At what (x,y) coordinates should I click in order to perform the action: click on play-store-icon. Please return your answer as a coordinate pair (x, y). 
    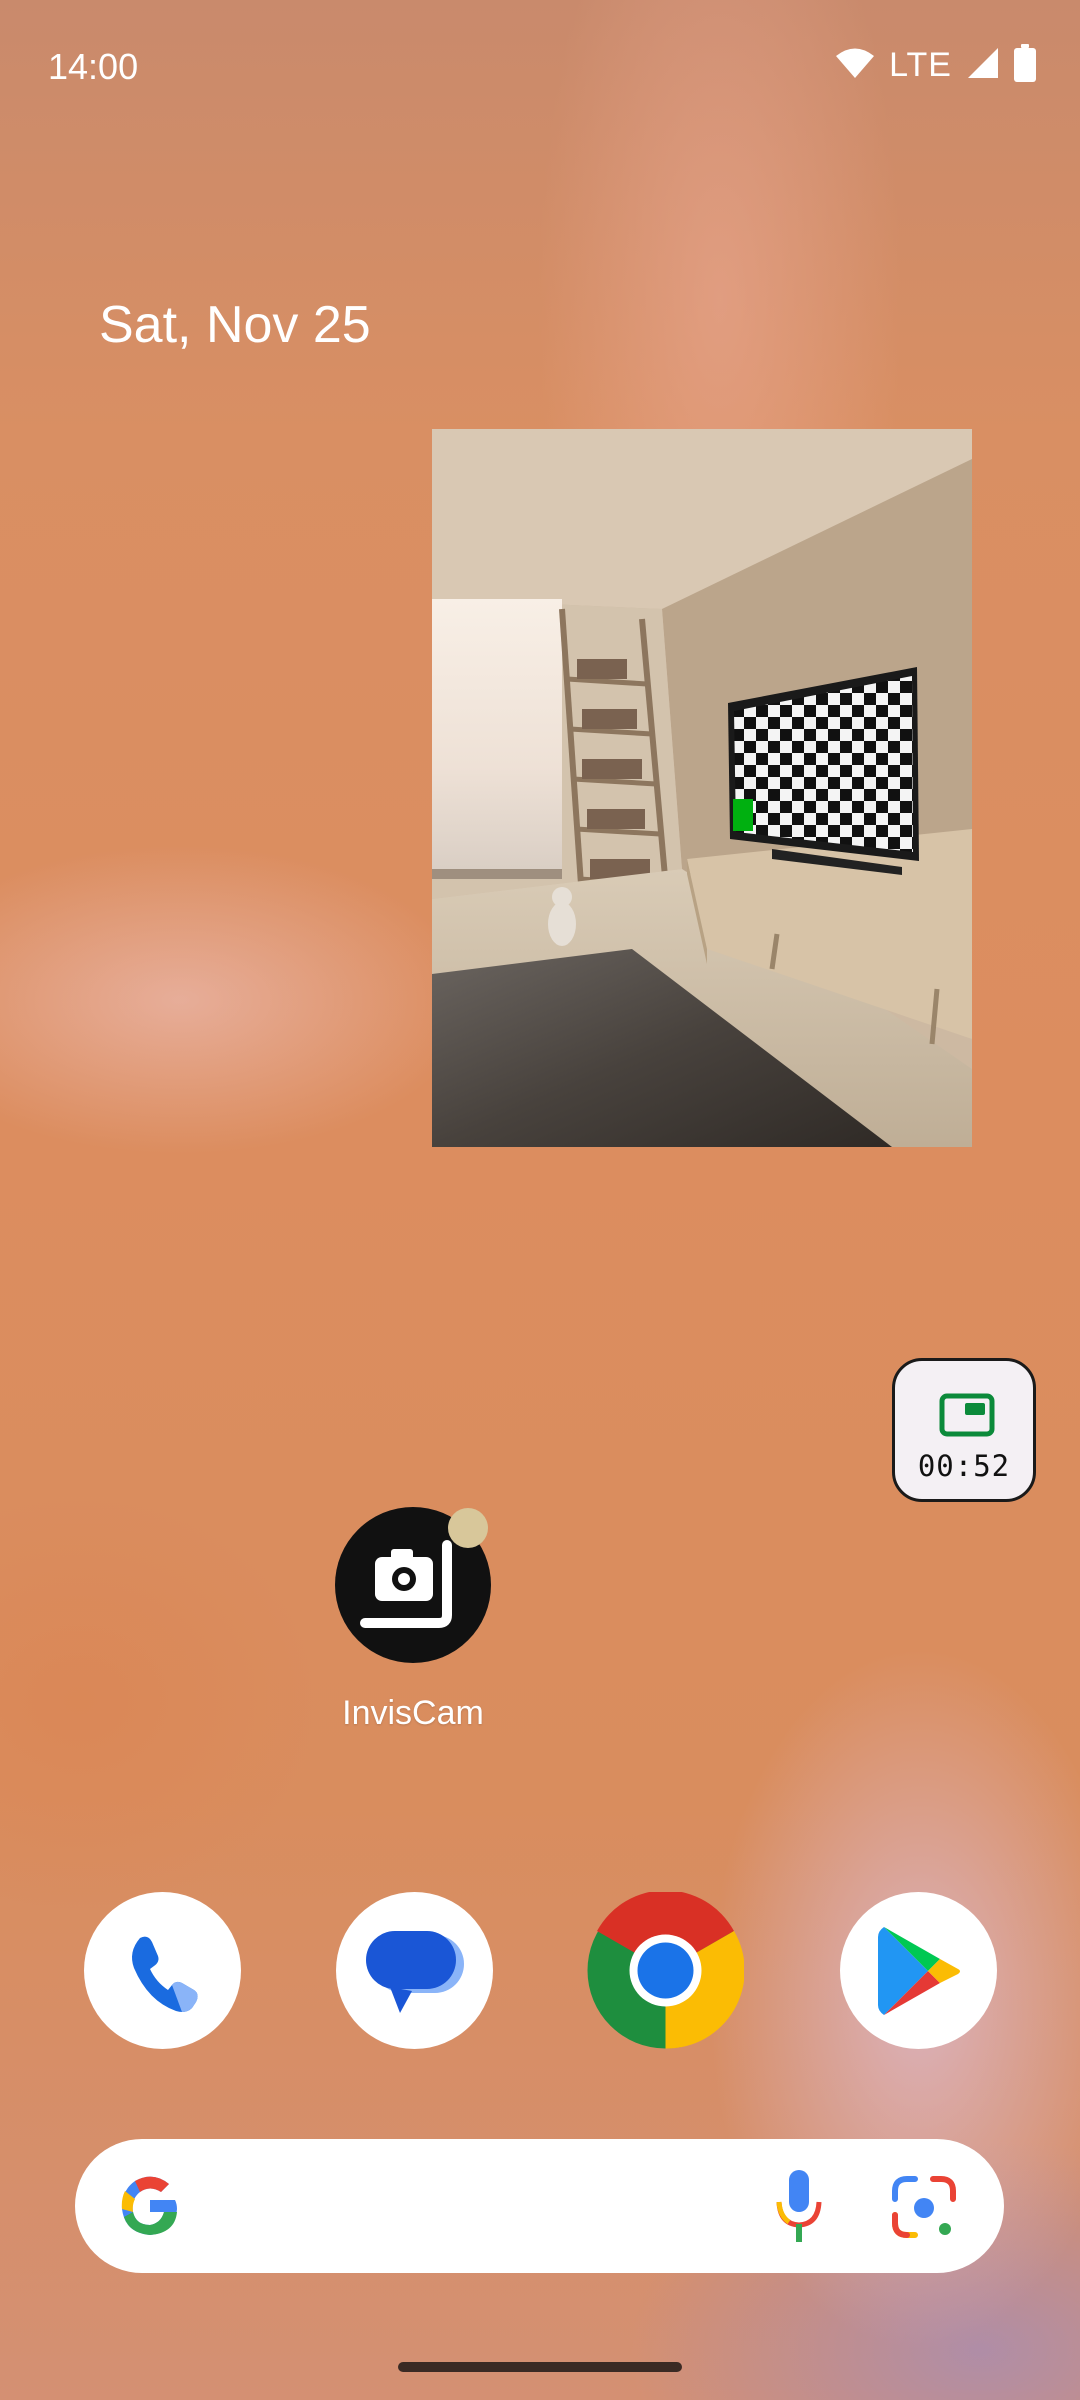
    Looking at the image, I should click on (918, 1970).